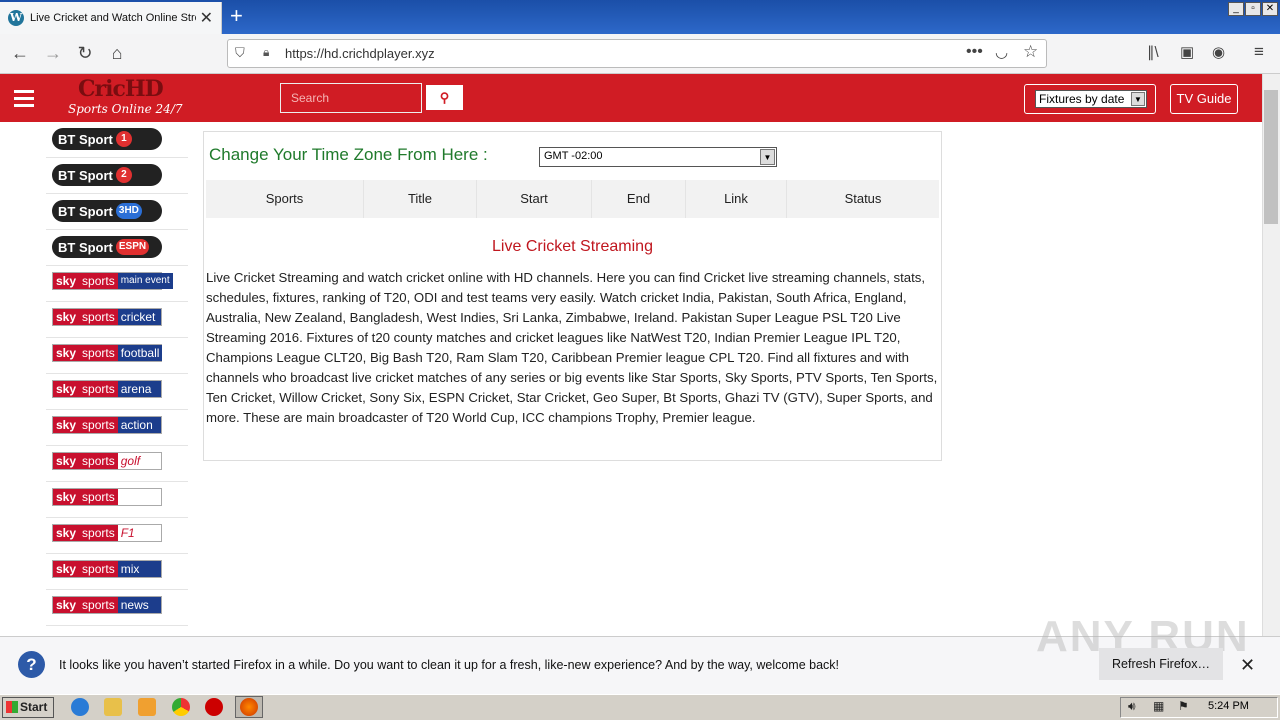  What do you see at coordinates (1199, 707) in the screenshot?
I see `system-tray` at bounding box center [1199, 707].